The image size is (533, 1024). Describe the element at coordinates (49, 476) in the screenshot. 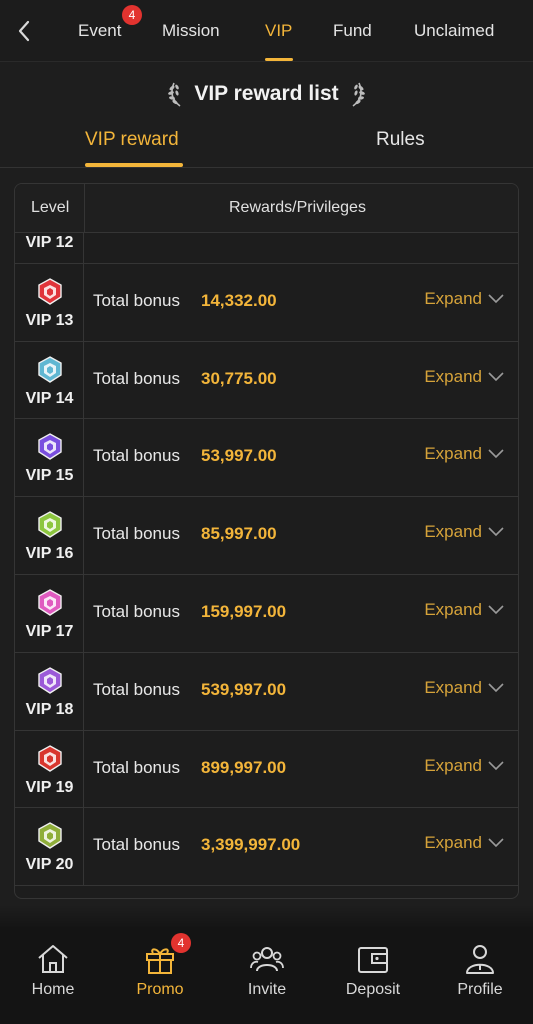

I see `vip-level-label: VIP 15` at that location.